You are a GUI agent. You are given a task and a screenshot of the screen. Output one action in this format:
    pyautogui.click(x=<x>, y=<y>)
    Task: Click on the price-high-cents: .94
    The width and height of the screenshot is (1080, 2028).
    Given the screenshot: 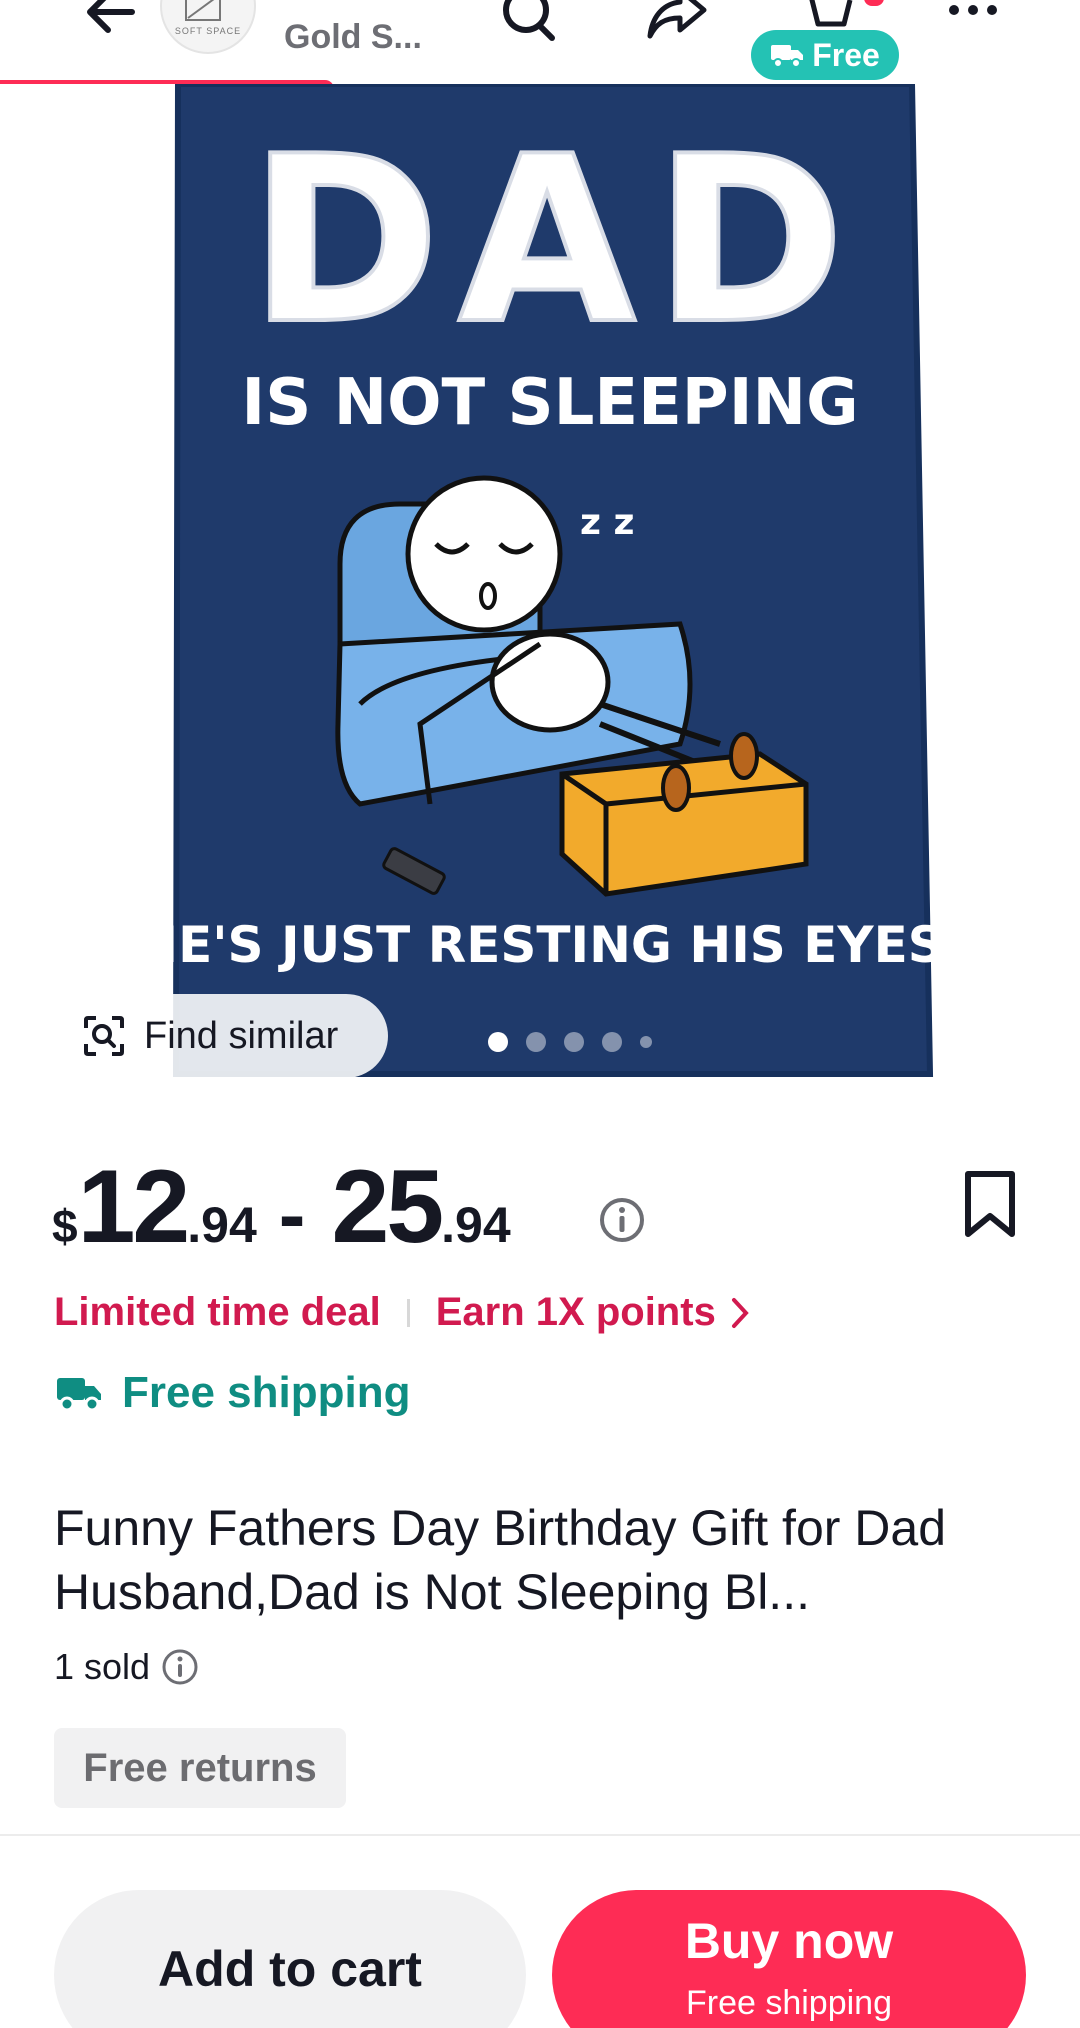 What is the action you would take?
    pyautogui.click(x=476, y=1225)
    